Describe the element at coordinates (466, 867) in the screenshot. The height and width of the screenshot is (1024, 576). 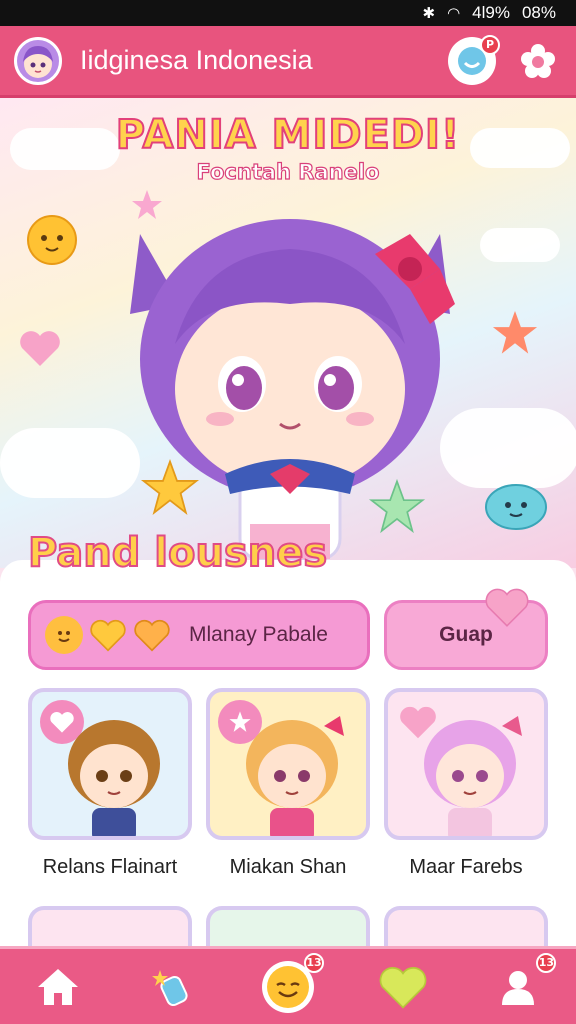
I see `character-name: Maar Farebs` at that location.